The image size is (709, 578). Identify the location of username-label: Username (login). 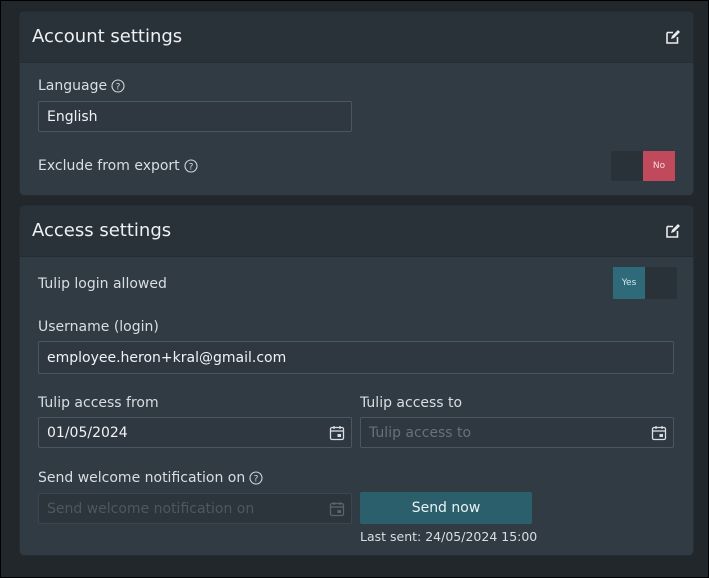
(98, 327).